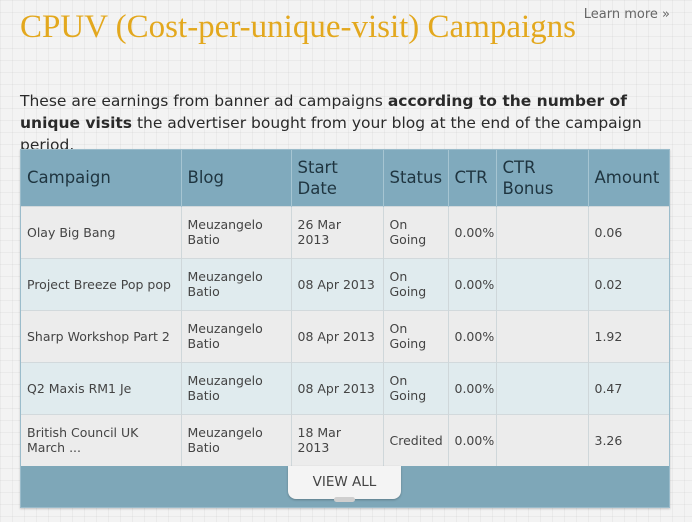 The image size is (692, 522). Describe the element at coordinates (101, 178) in the screenshot. I see `column-header-campaign: Campaign` at that location.